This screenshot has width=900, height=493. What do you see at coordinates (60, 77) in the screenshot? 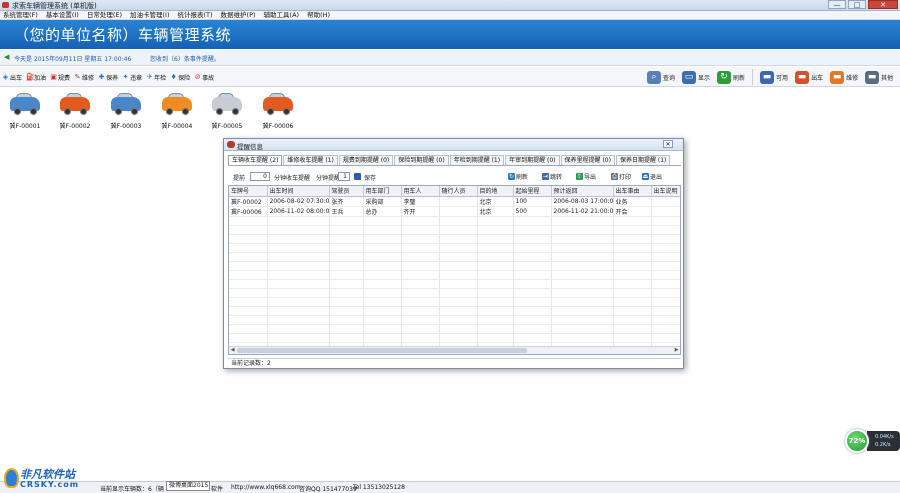
I see `toolbar-fee-button: ▣ 规费` at bounding box center [60, 77].